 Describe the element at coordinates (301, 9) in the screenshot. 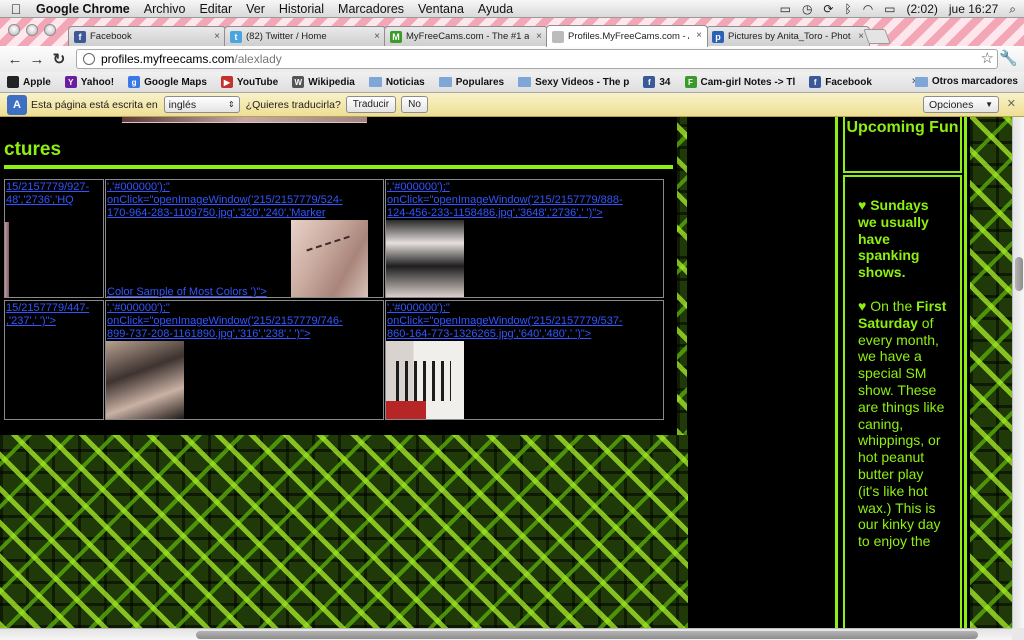

I see `menu-historial: Historial` at that location.